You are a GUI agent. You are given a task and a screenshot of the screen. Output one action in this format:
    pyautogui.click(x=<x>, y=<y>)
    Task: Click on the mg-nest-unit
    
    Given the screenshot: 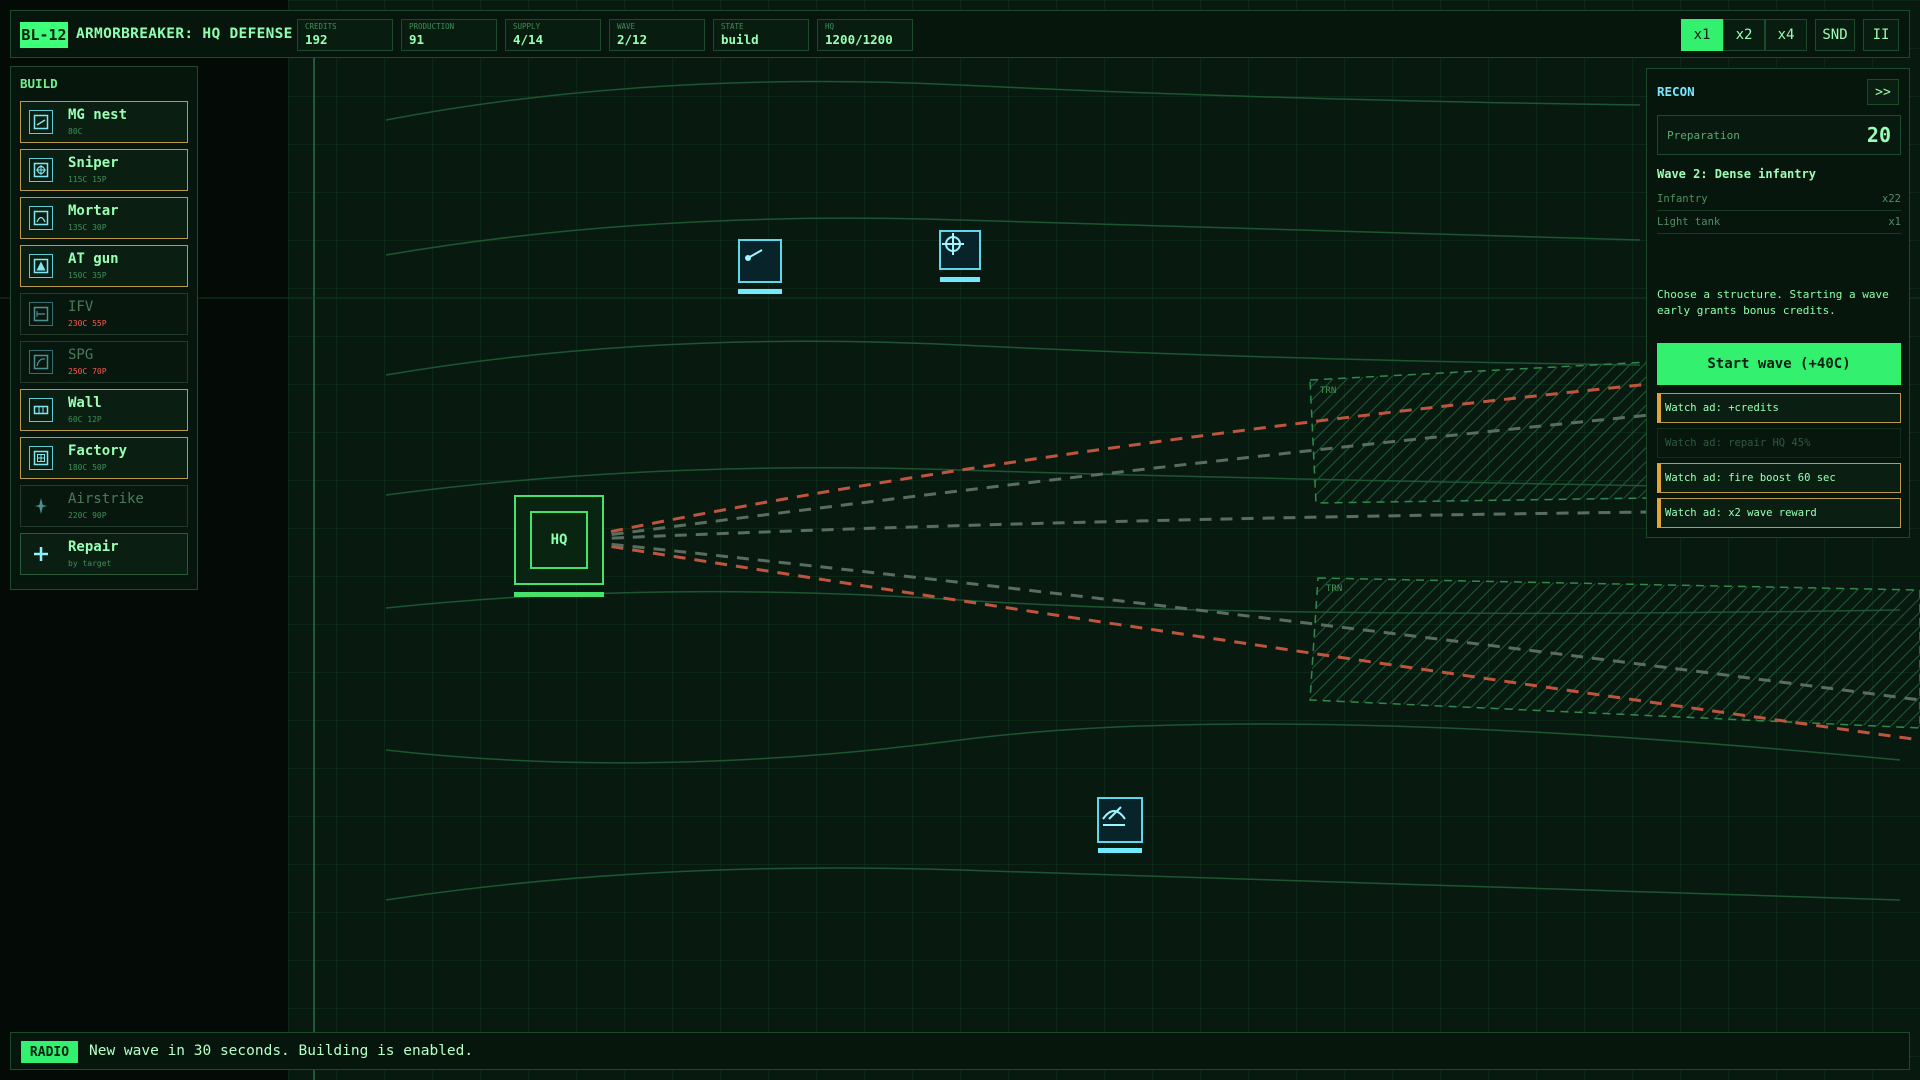 What is the action you would take?
    pyautogui.click(x=760, y=261)
    